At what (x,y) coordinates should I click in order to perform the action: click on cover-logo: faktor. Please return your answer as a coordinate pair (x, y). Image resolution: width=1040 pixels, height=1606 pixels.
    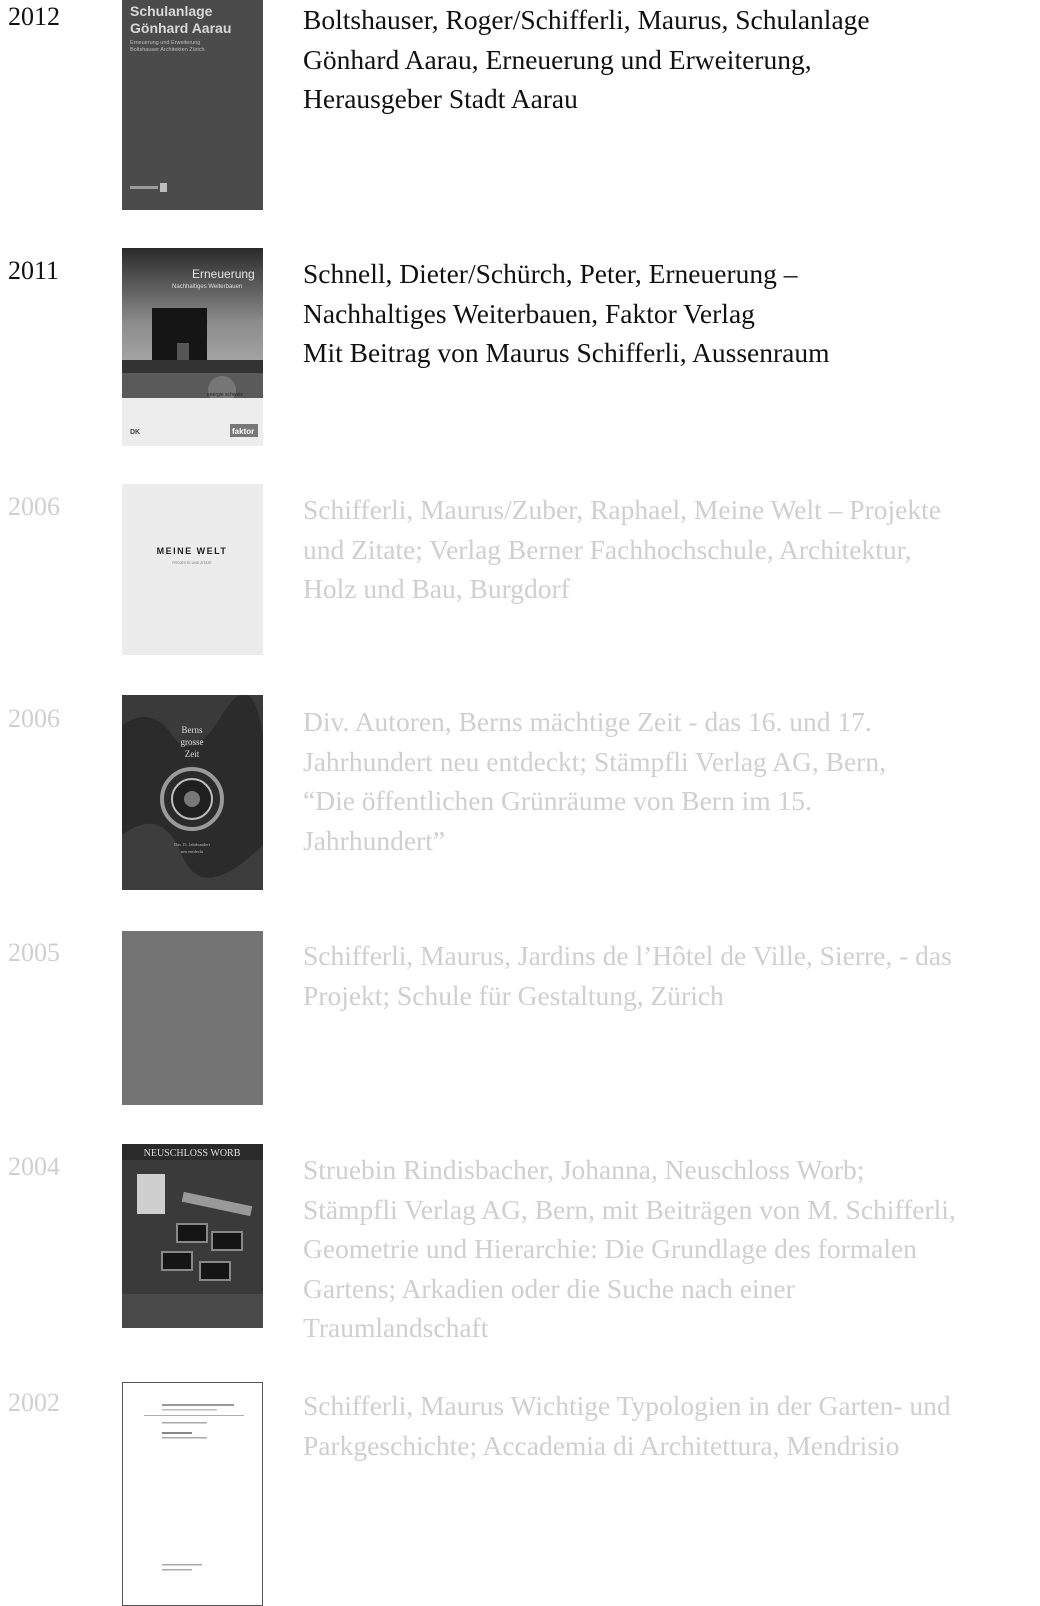
    Looking at the image, I should click on (243, 431).